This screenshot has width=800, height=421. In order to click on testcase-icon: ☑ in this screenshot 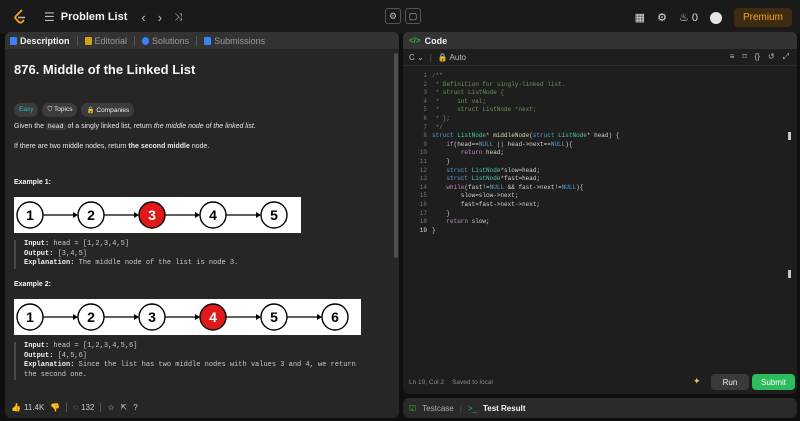, I will do `click(413, 408)`.